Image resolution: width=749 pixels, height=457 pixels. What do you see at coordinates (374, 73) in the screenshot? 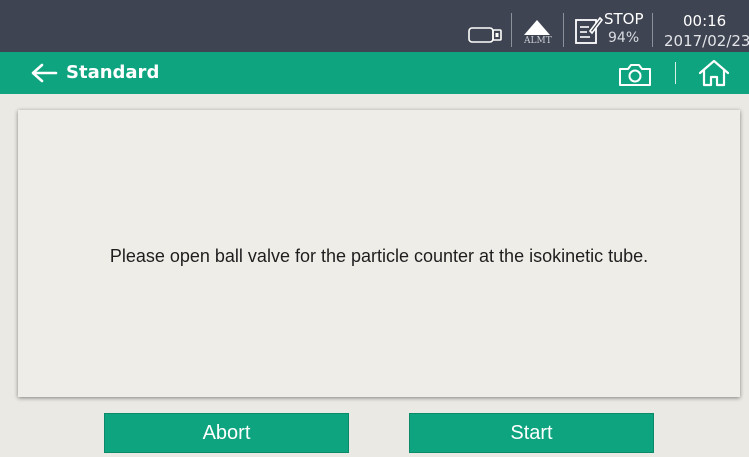
I see `title-bar: Standard` at bounding box center [374, 73].